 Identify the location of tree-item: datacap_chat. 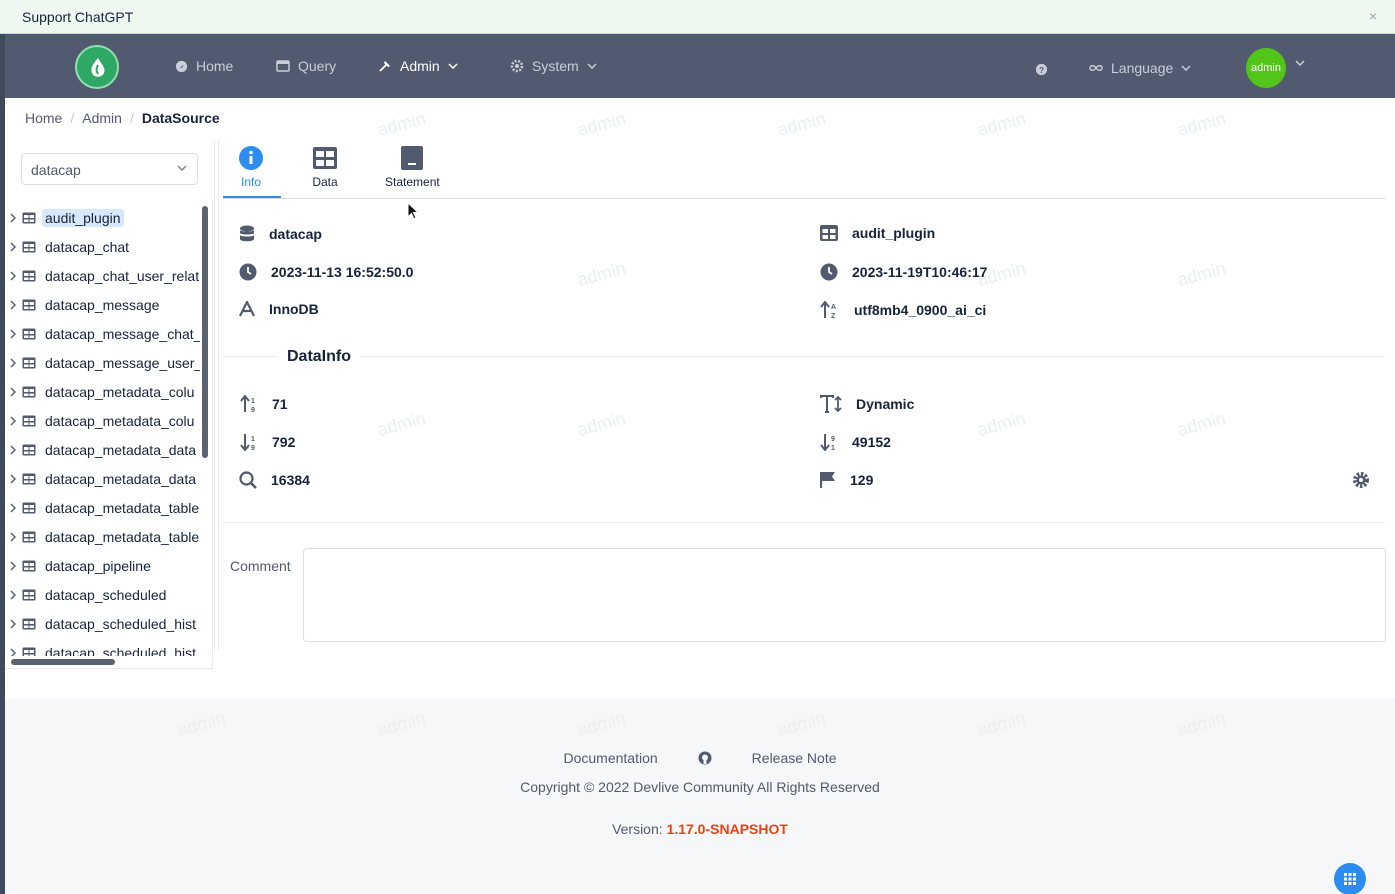
(105, 247).